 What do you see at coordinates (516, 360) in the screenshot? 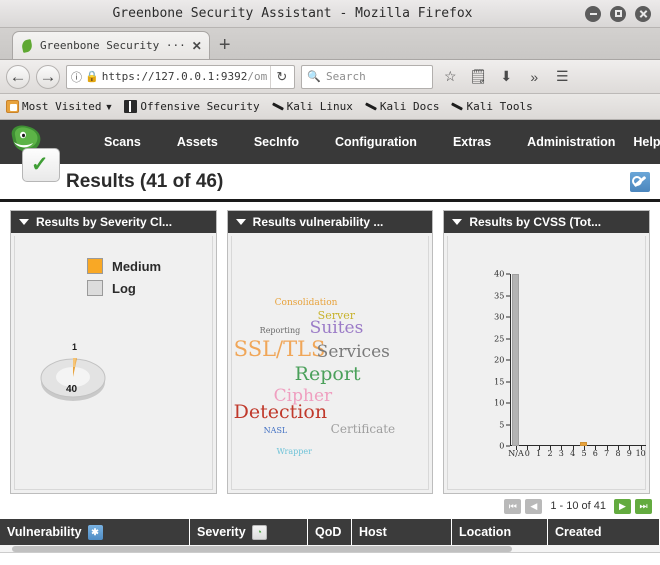
I see `bar` at bounding box center [516, 360].